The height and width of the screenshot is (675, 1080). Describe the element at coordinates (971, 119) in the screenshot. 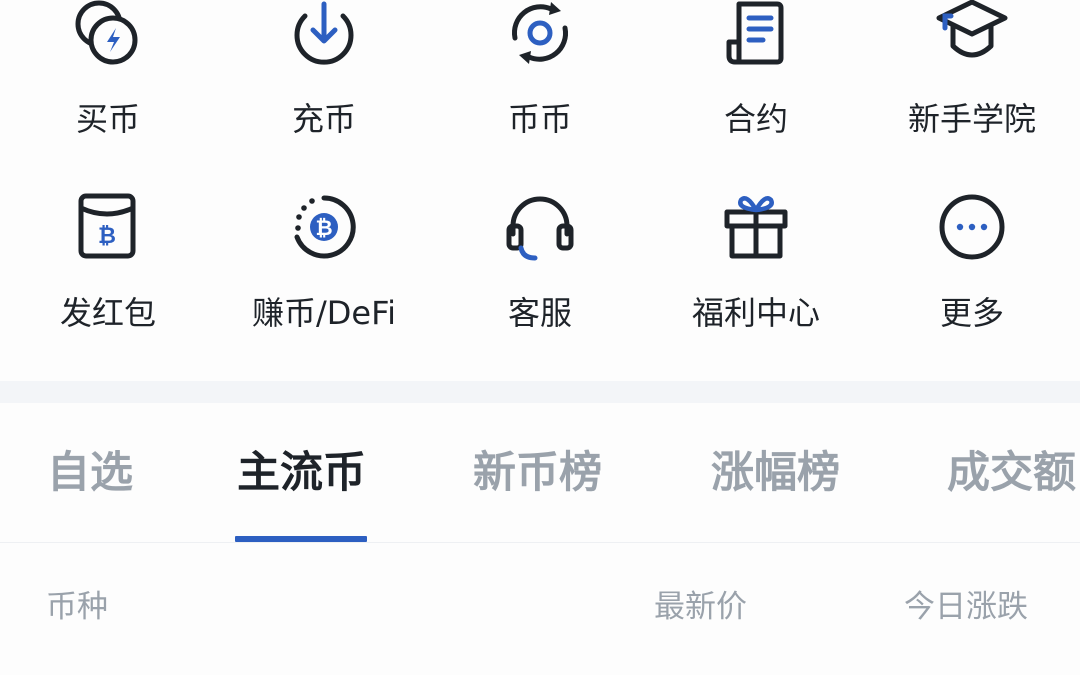

I see `quick-action-label: 新手学院` at that location.